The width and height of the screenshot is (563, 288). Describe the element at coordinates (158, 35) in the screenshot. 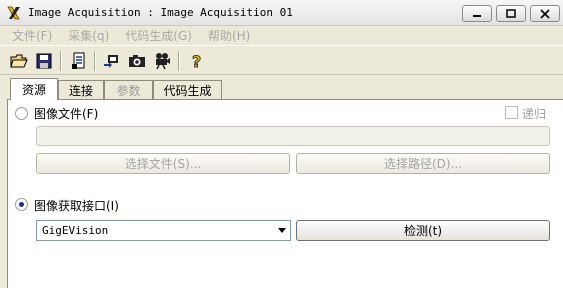

I see `menu-code-generation: 代码生成(G)` at that location.